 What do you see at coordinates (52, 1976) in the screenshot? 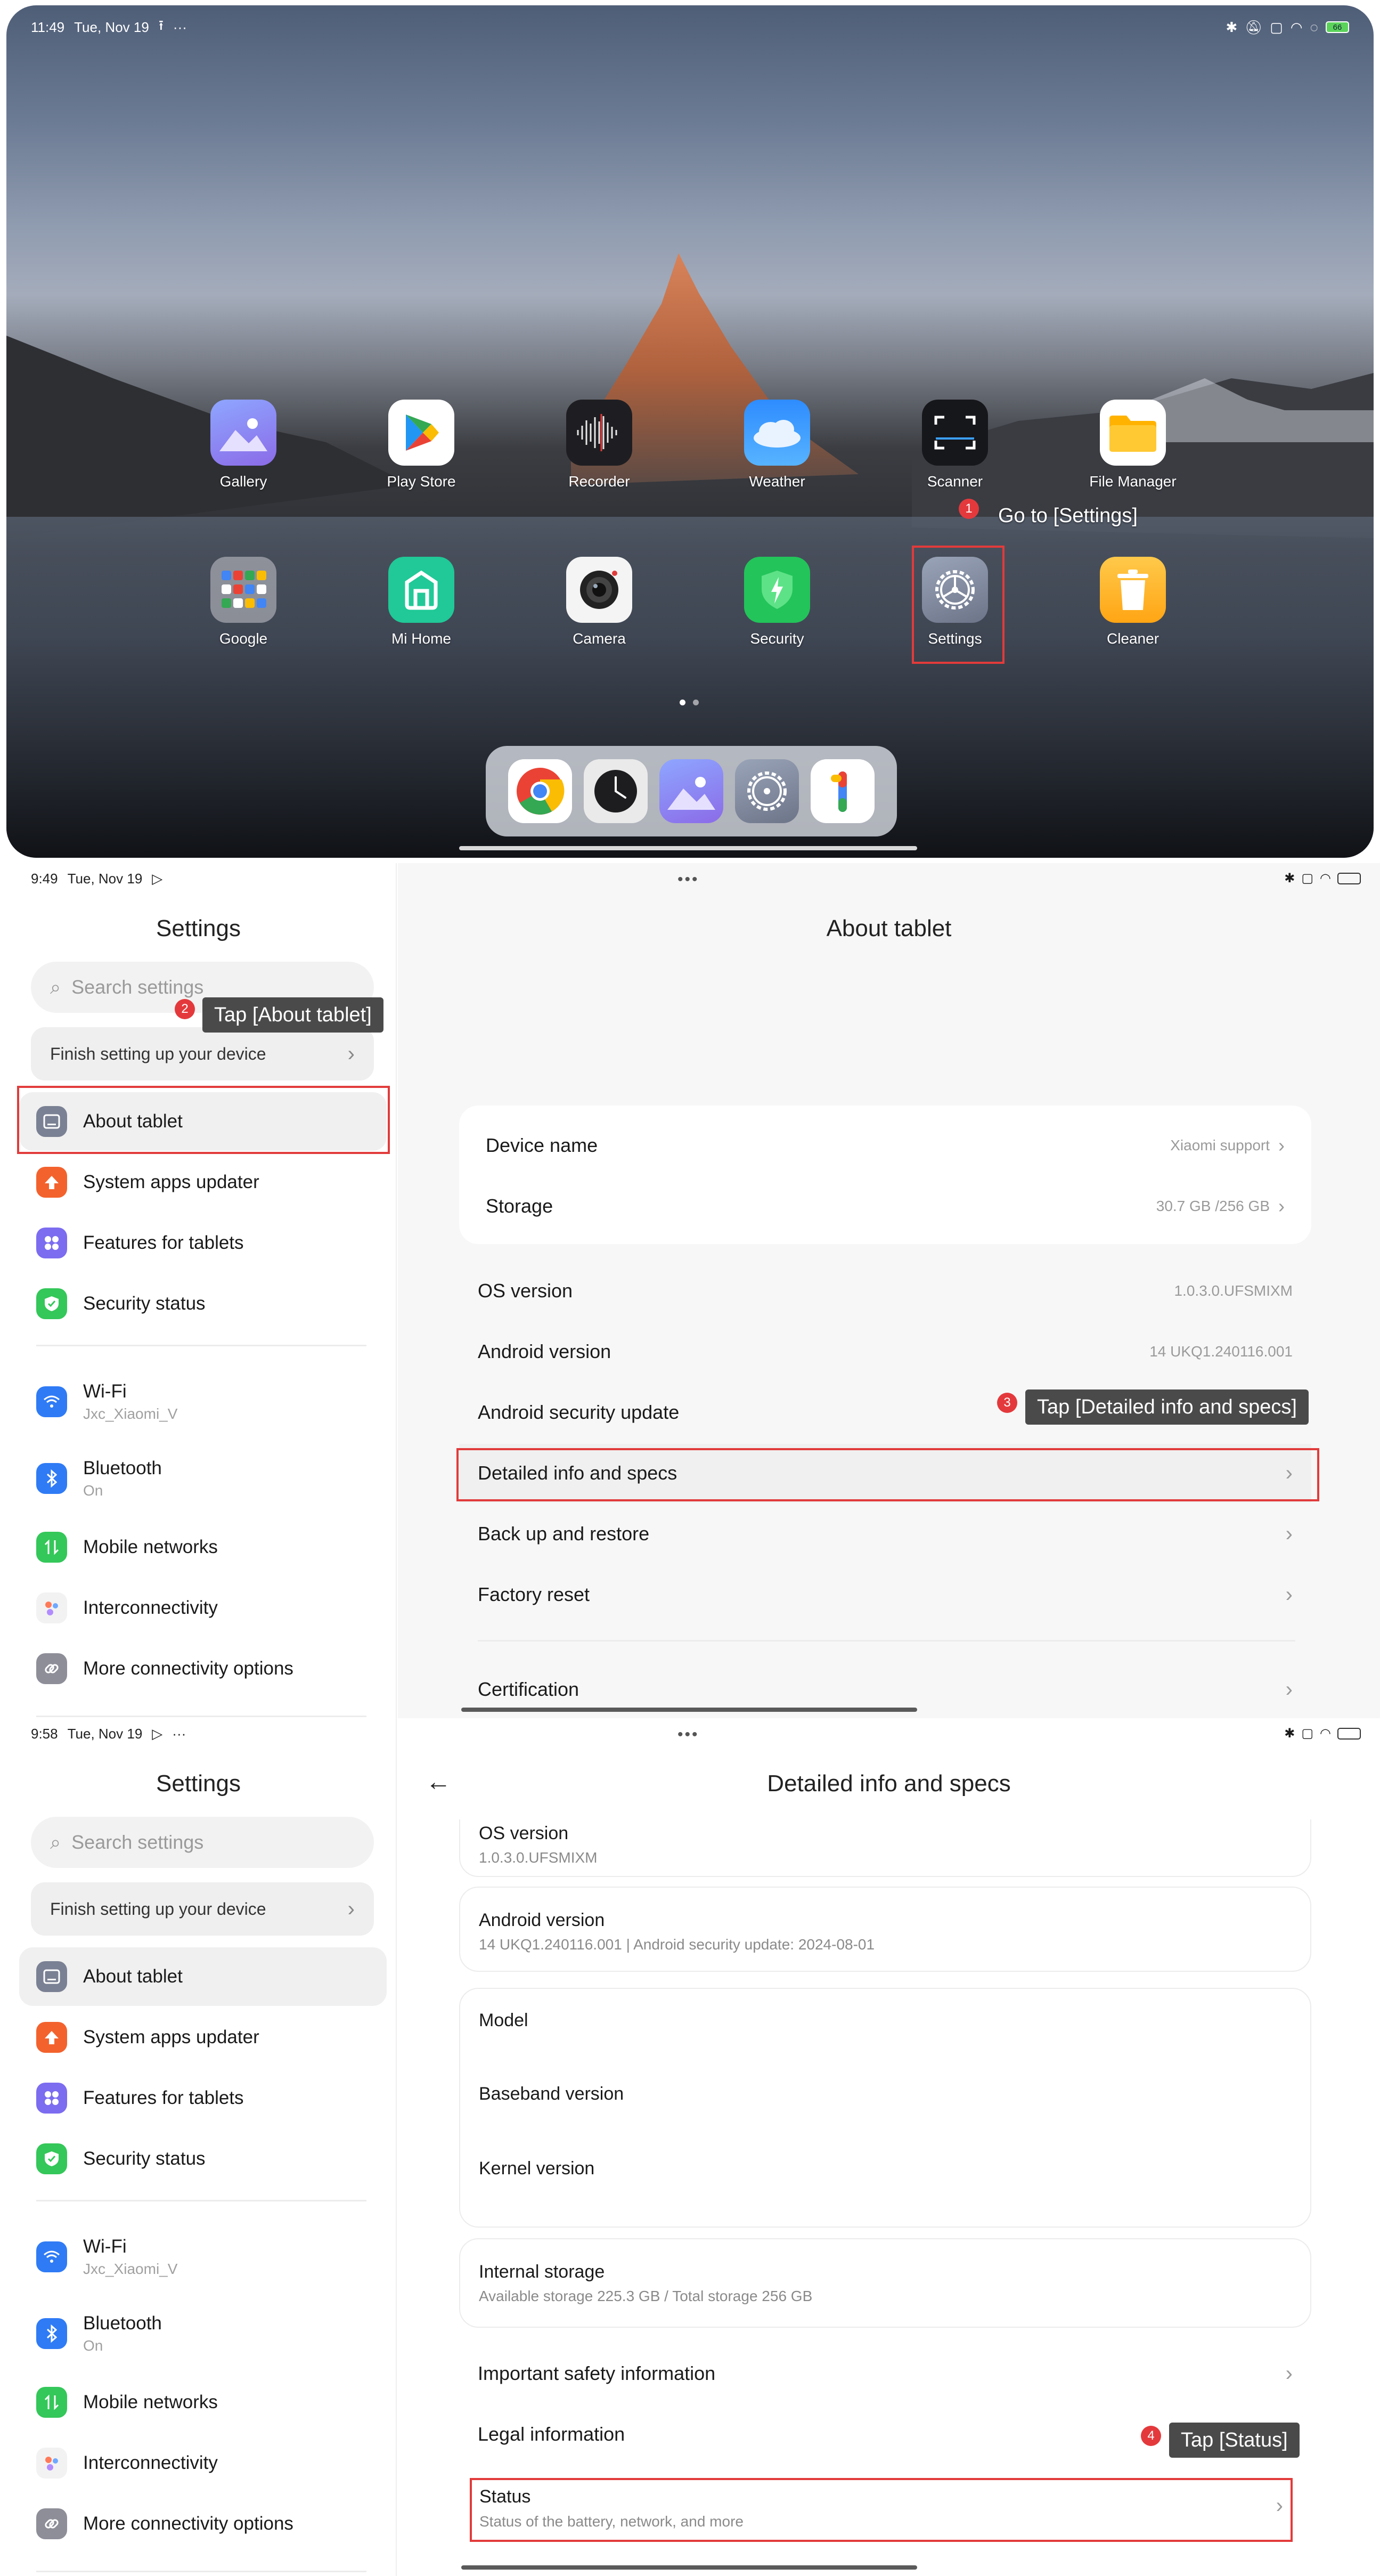
I see `tablet-icon` at bounding box center [52, 1976].